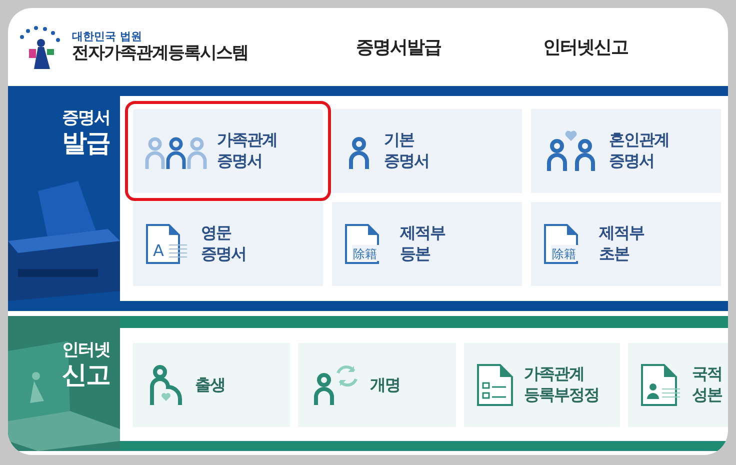 The width and height of the screenshot is (736, 465). What do you see at coordinates (228, 151) in the screenshot?
I see `menu-tile: 가족관계 증명서` at bounding box center [228, 151].